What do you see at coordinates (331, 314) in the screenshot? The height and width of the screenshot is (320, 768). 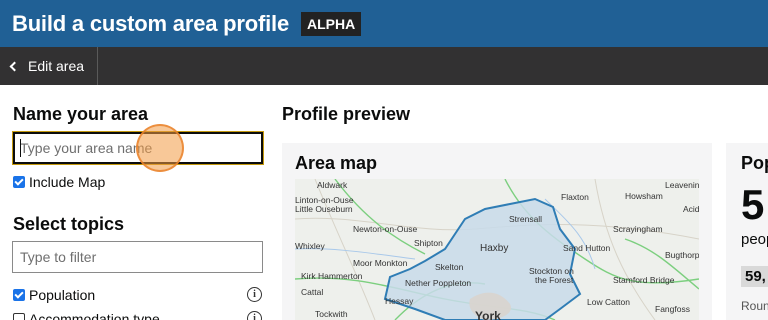 I see `svg-text: Tockwith` at bounding box center [331, 314].